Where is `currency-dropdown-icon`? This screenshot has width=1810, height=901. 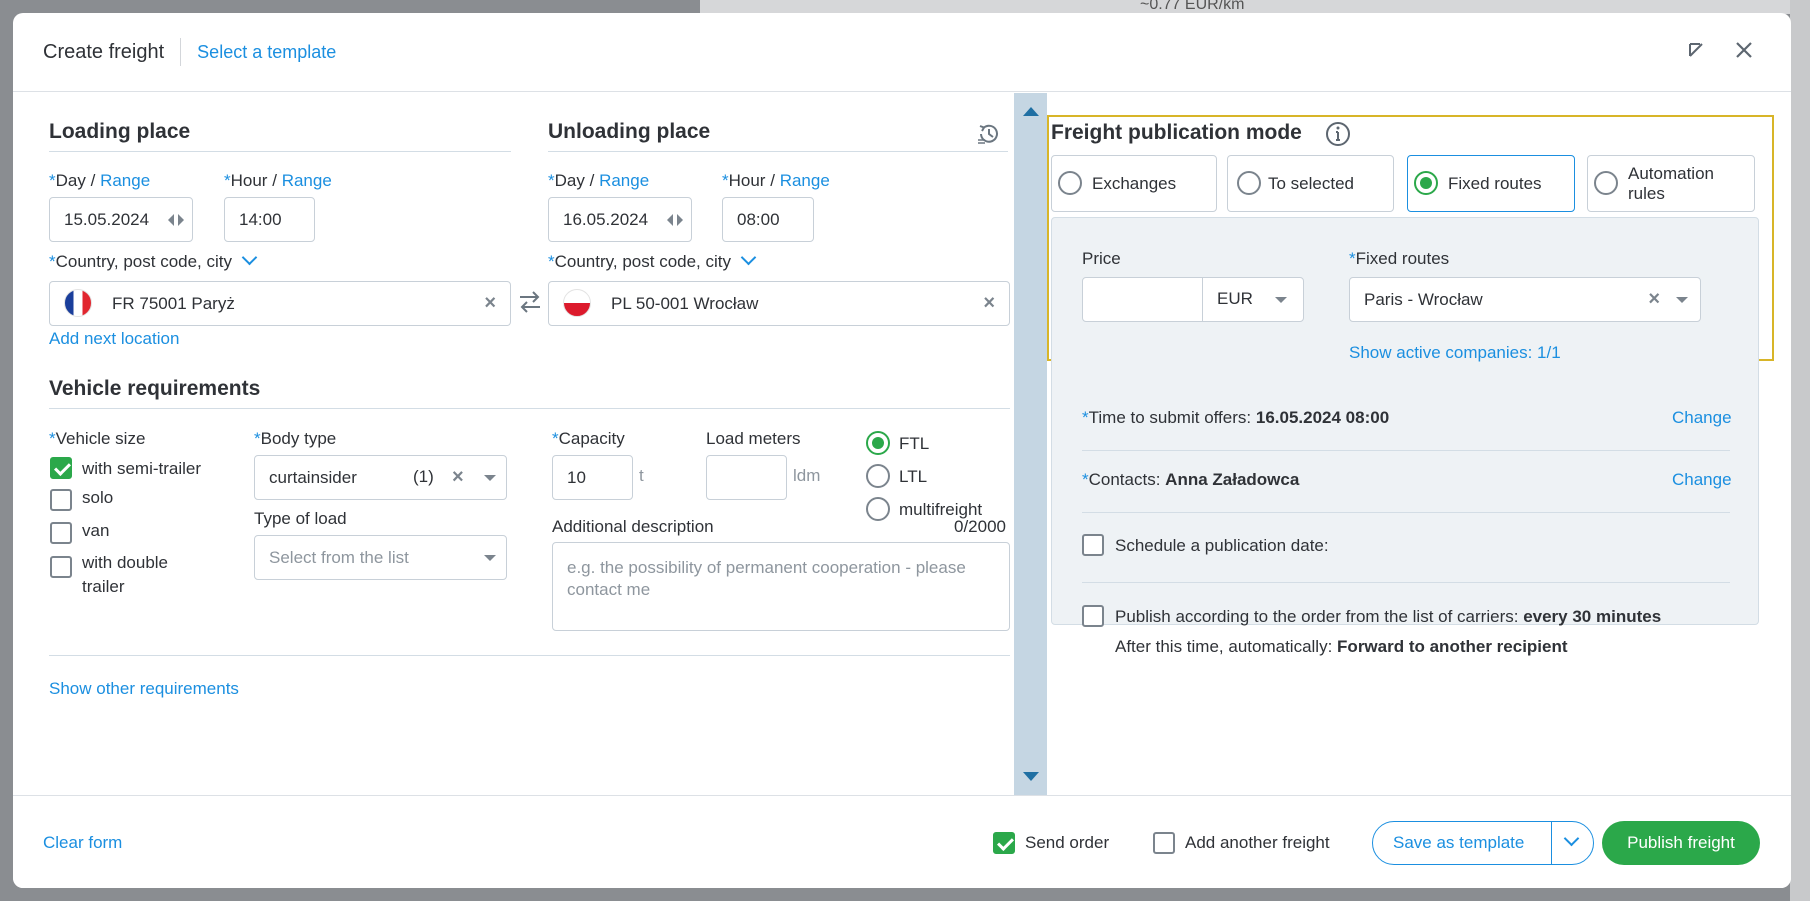
currency-dropdown-icon is located at coordinates (1281, 300).